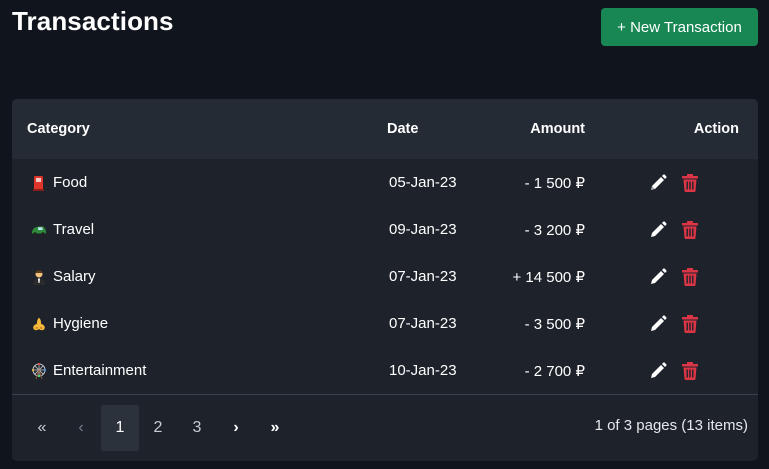 The image size is (769, 469). I want to click on fuel-pump-icon, so click(39, 183).